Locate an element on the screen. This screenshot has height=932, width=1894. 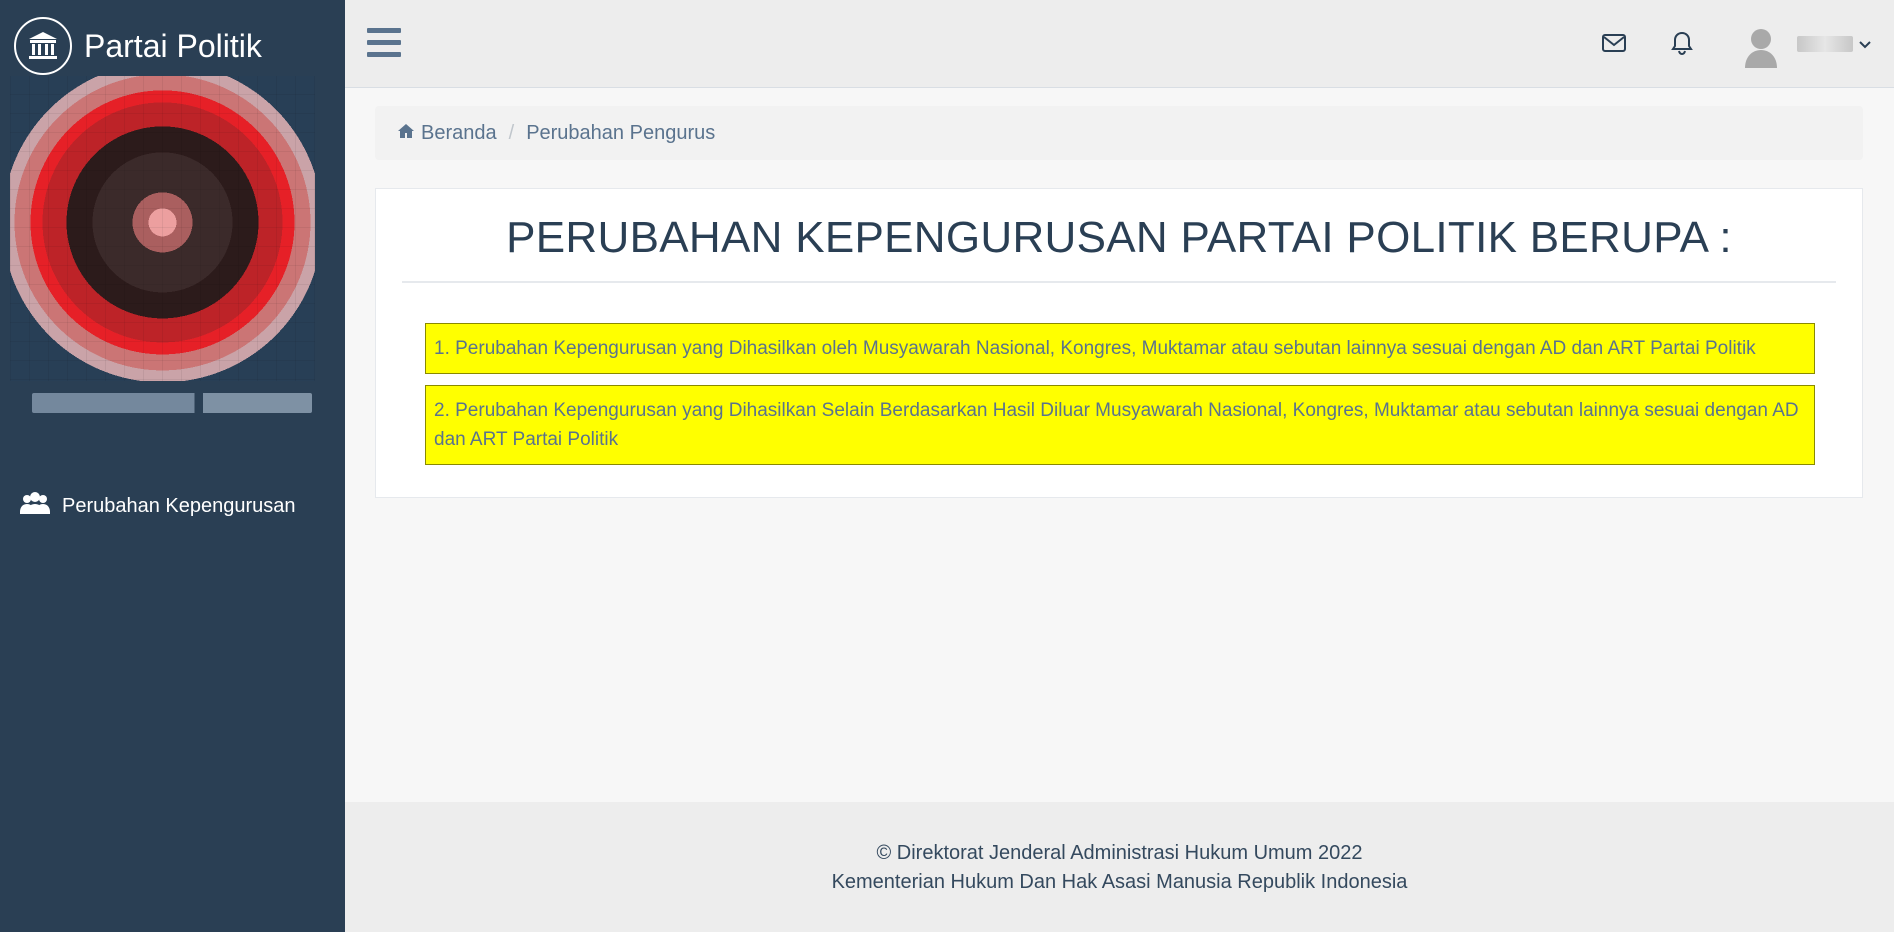
topbar is located at coordinates (1119, 44).